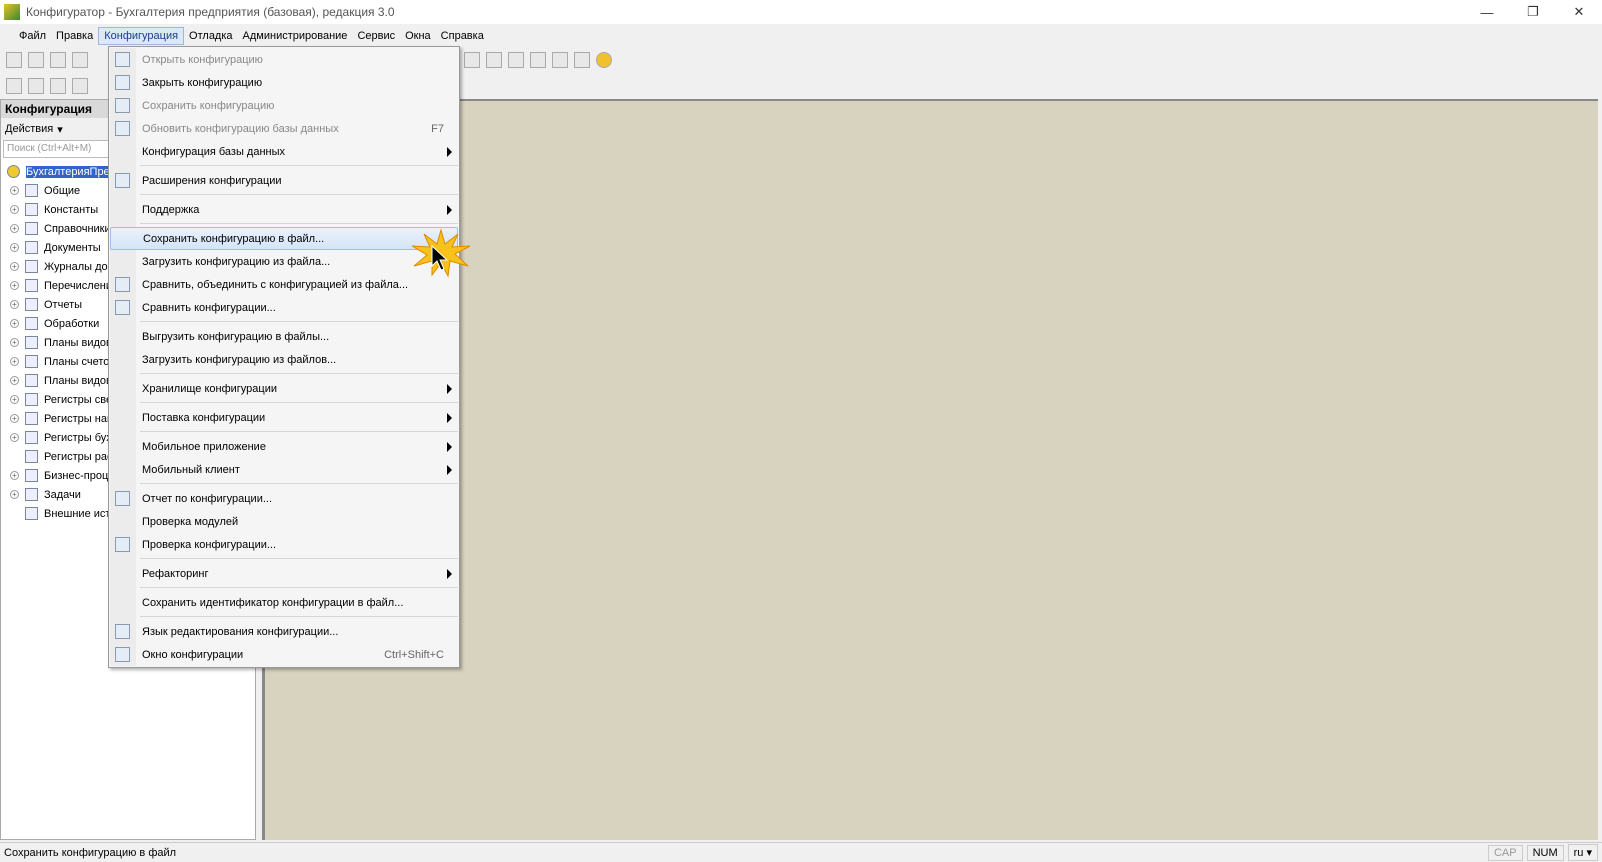  Describe the element at coordinates (240, 128) in the screenshot. I see `menu-item-label: Обновить конфигурацию базы данных` at that location.